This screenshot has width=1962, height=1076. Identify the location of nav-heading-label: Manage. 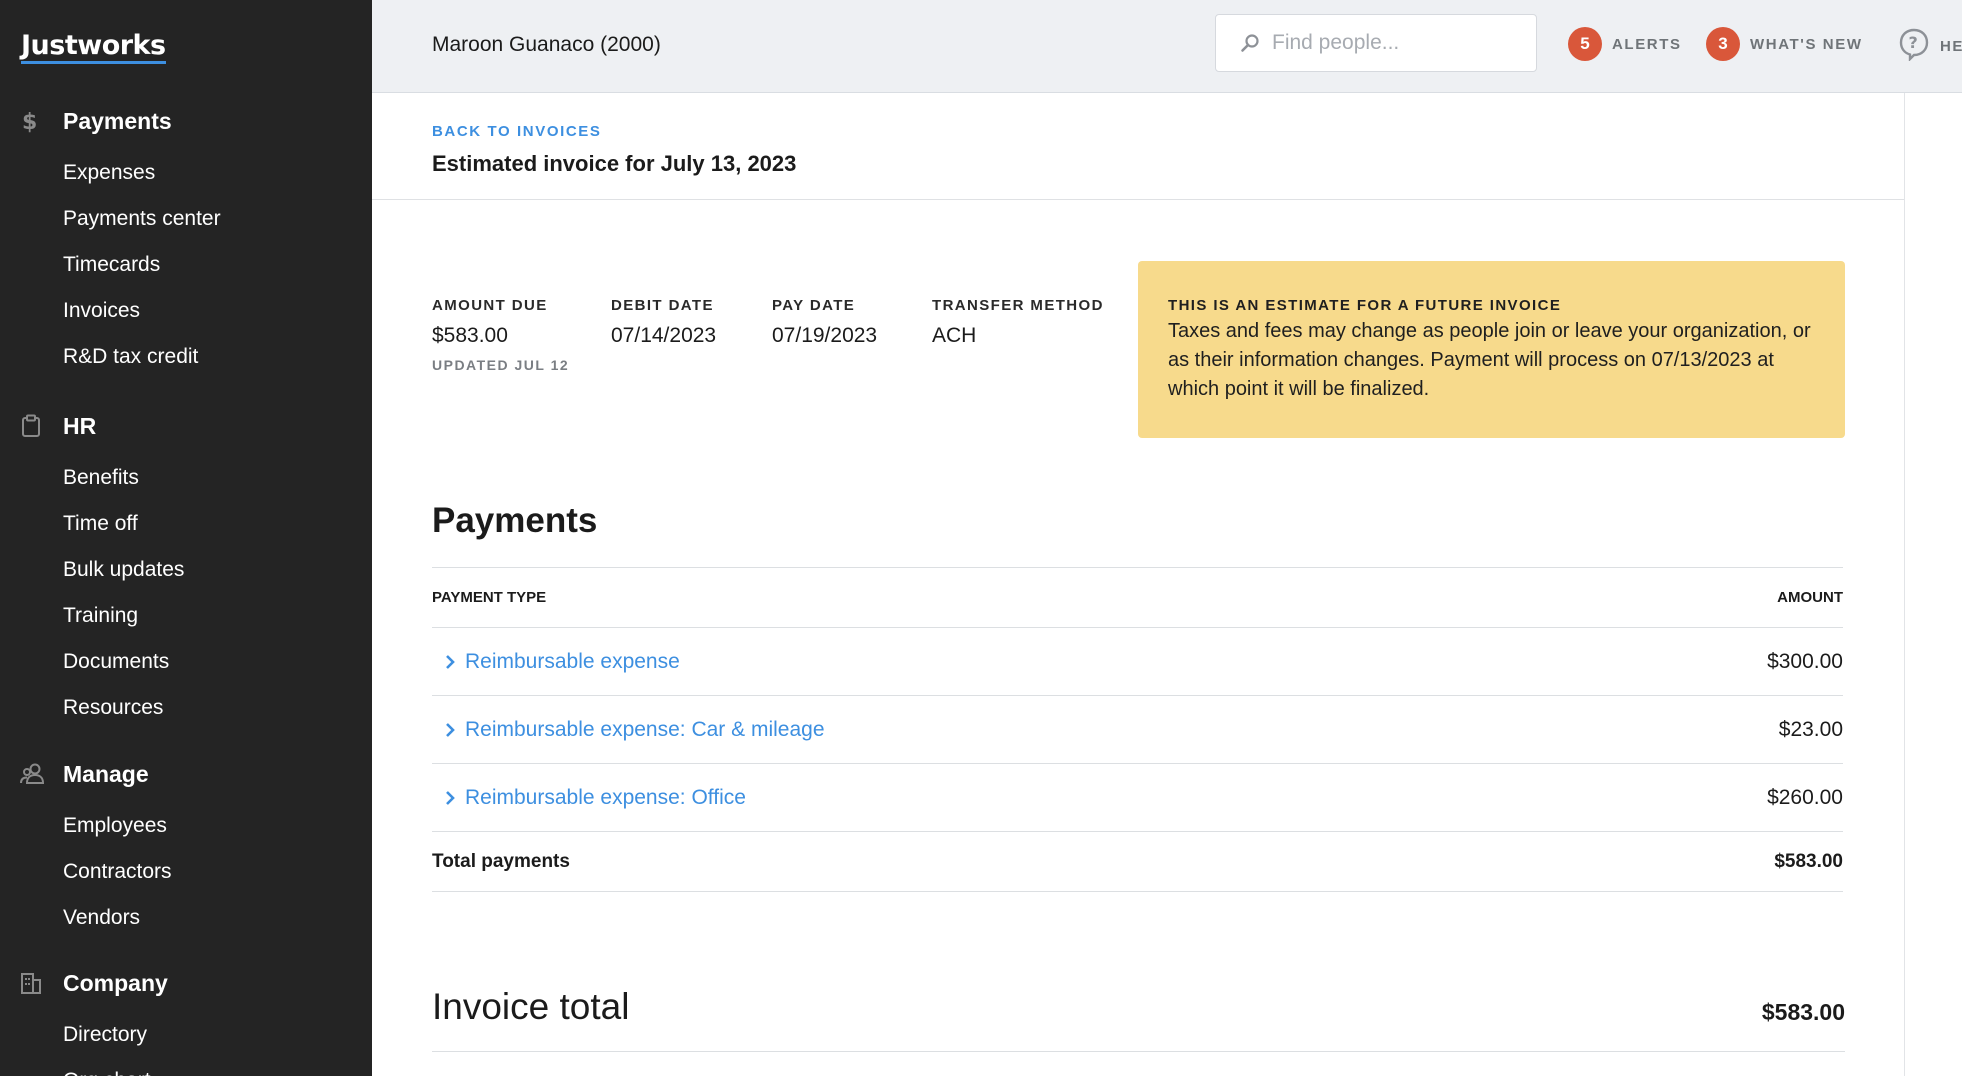
(106, 773).